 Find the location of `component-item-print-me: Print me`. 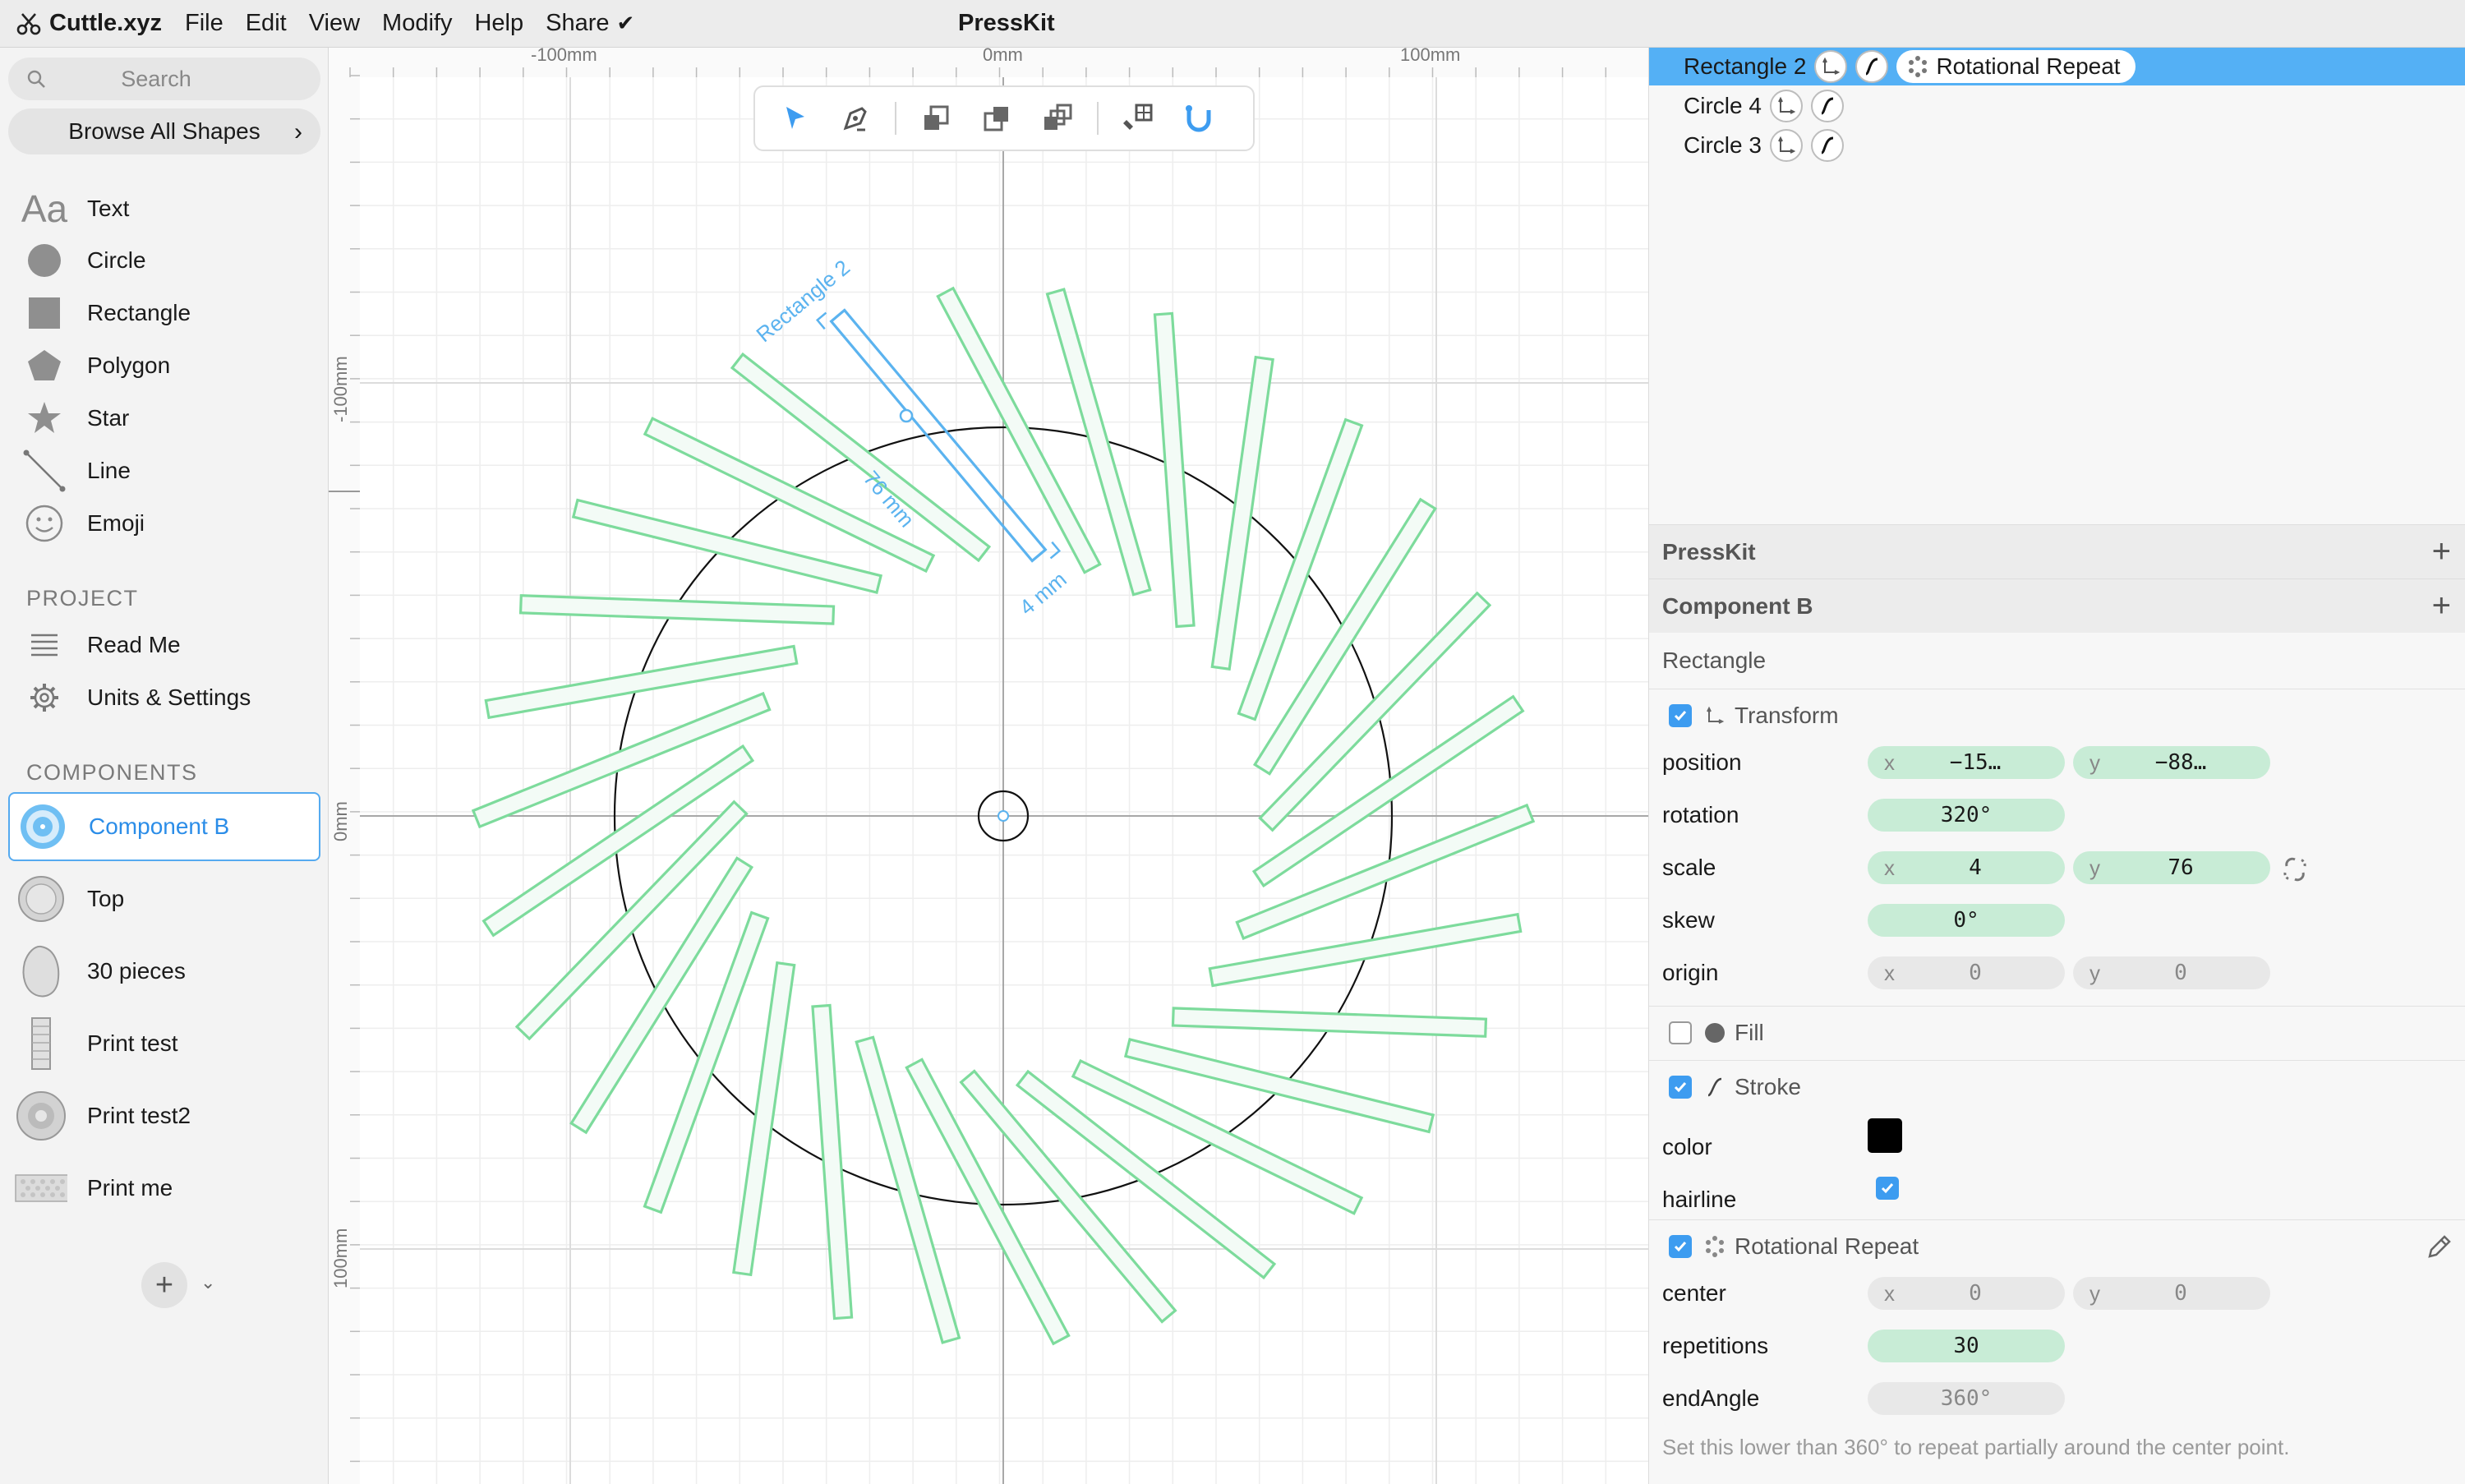

component-item-print-me: Print me is located at coordinates (164, 1189).